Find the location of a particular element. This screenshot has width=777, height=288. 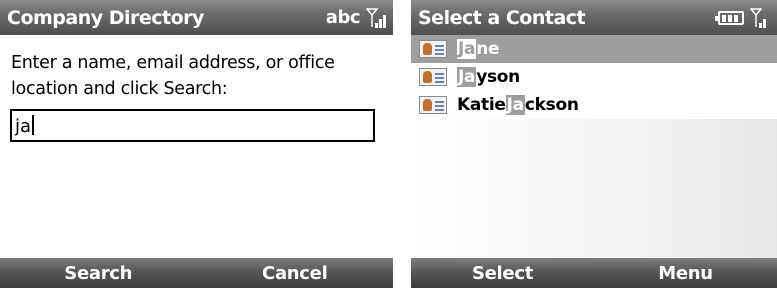

status-area: abc is located at coordinates (356, 17).